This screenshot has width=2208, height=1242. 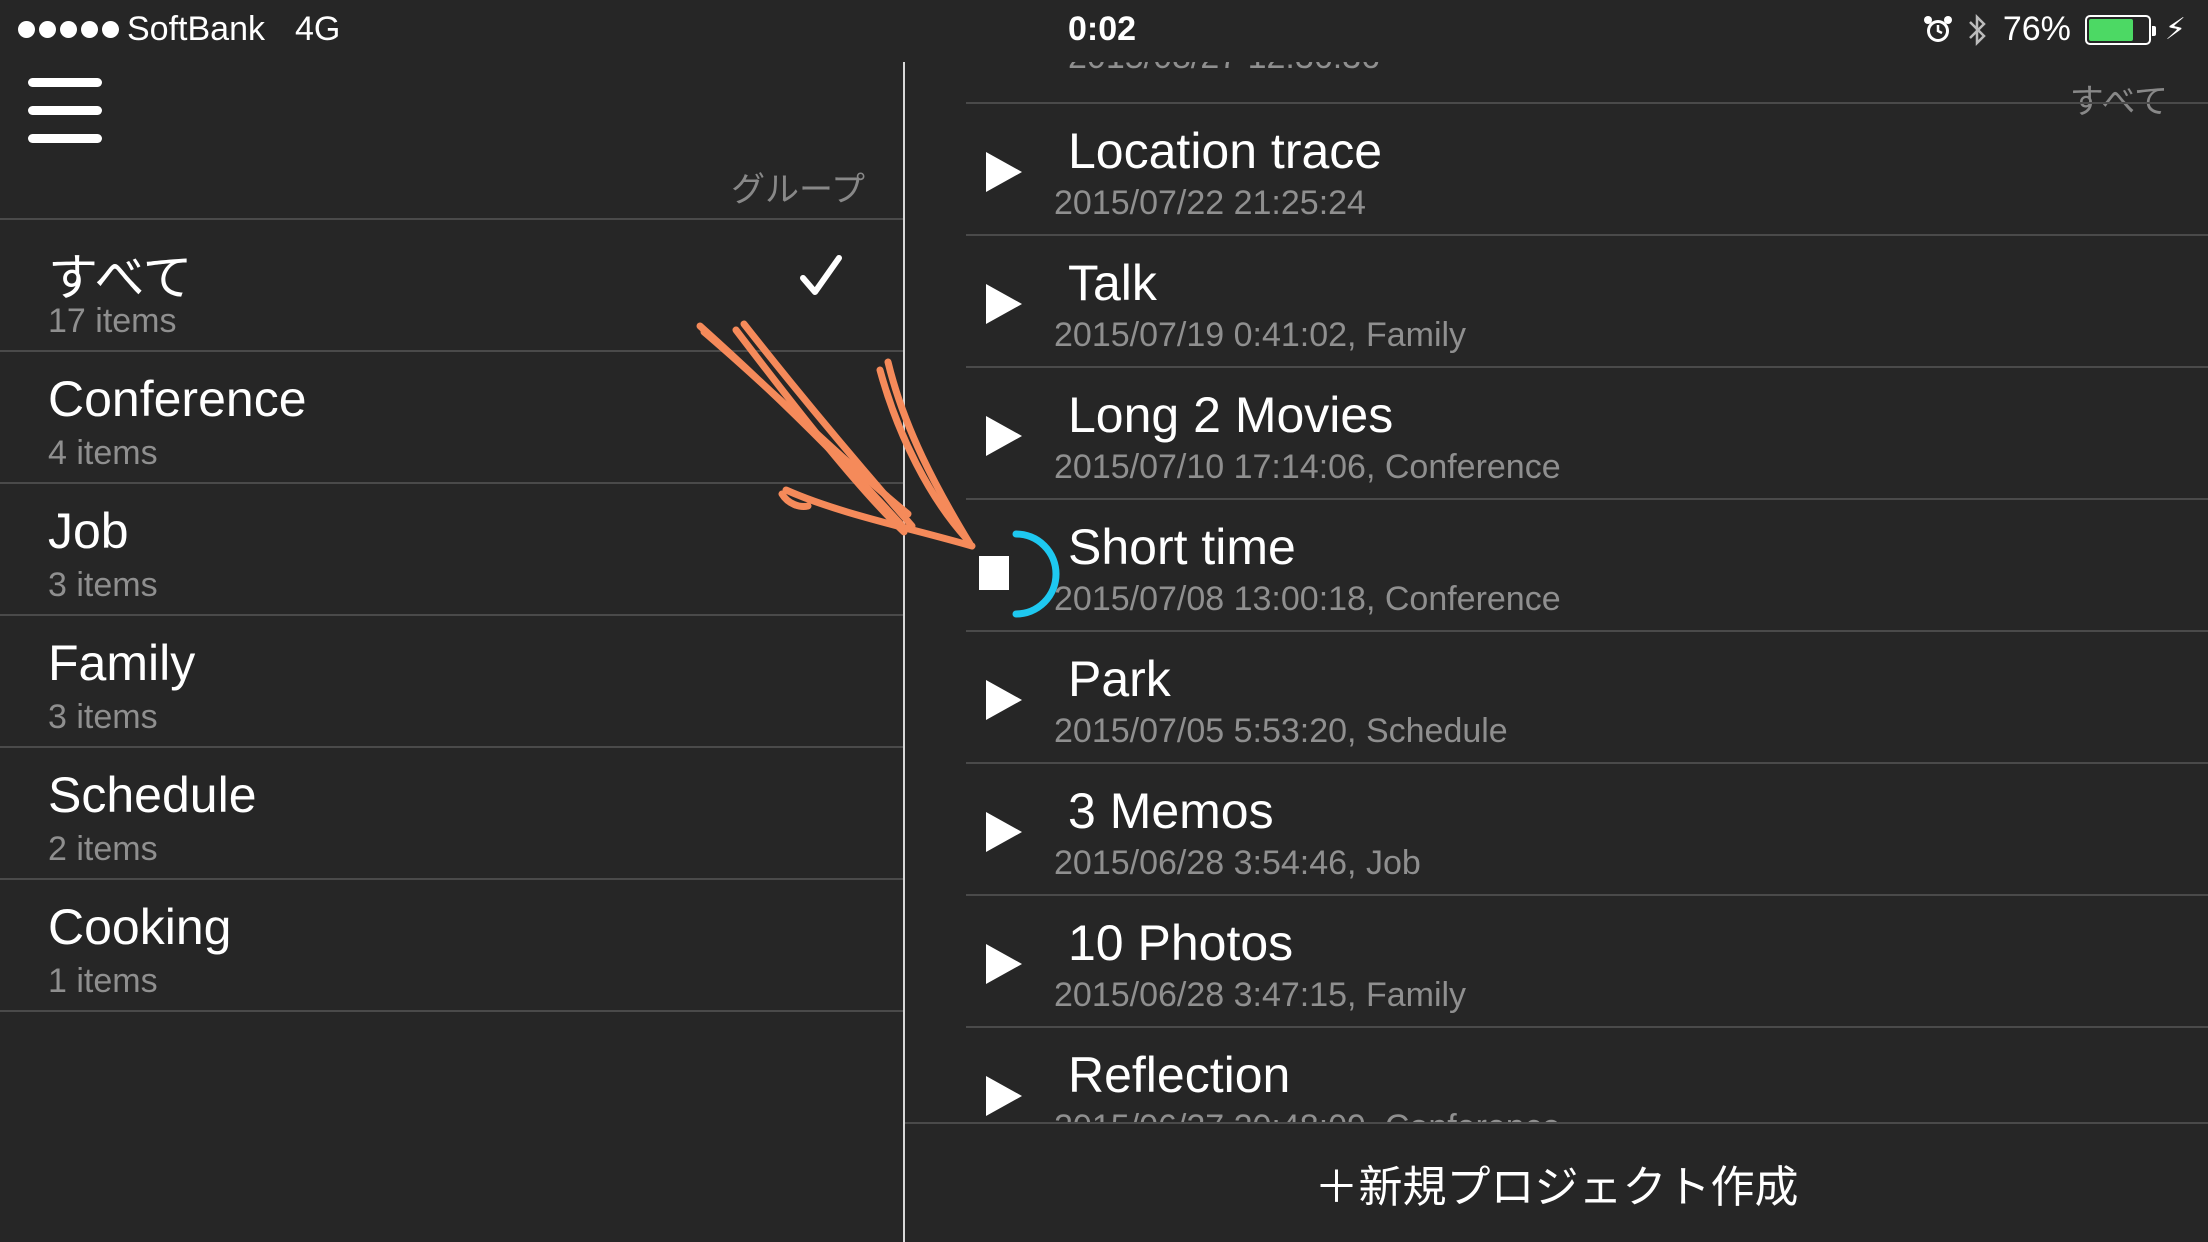 I want to click on project-meta: 2015/07/10 17:14:06, Conference, so click(x=1307, y=467).